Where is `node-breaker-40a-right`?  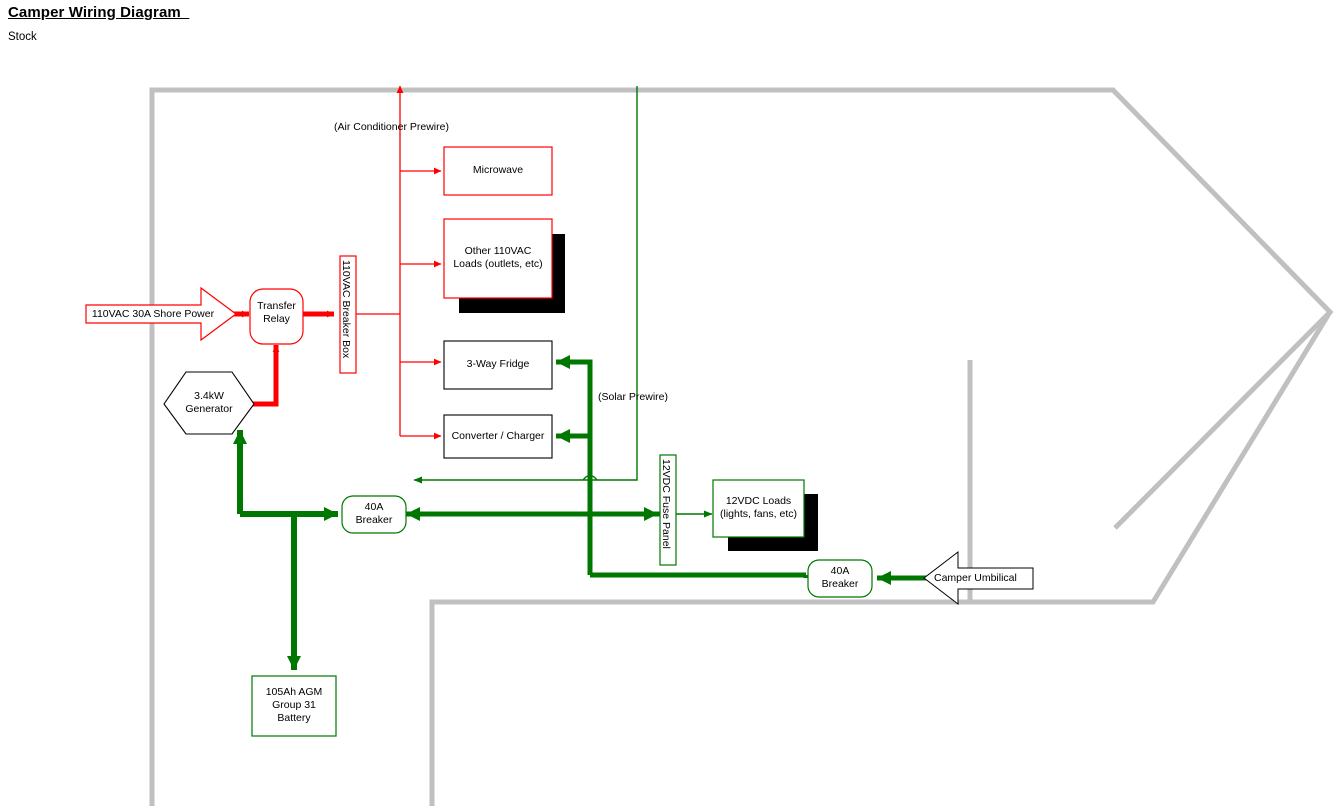
node-breaker-40a-right is located at coordinates (840, 578).